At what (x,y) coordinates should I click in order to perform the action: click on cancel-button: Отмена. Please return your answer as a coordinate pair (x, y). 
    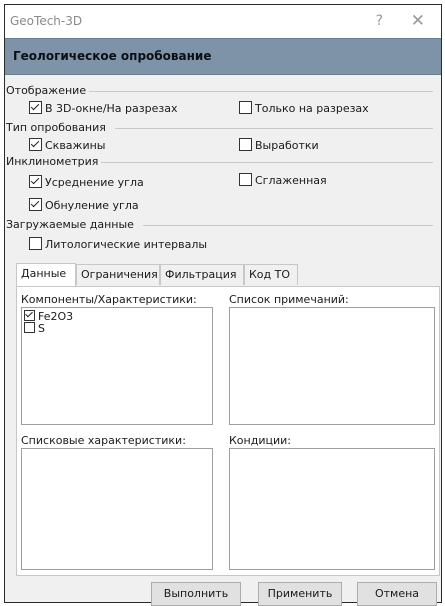
    Looking at the image, I should click on (397, 594).